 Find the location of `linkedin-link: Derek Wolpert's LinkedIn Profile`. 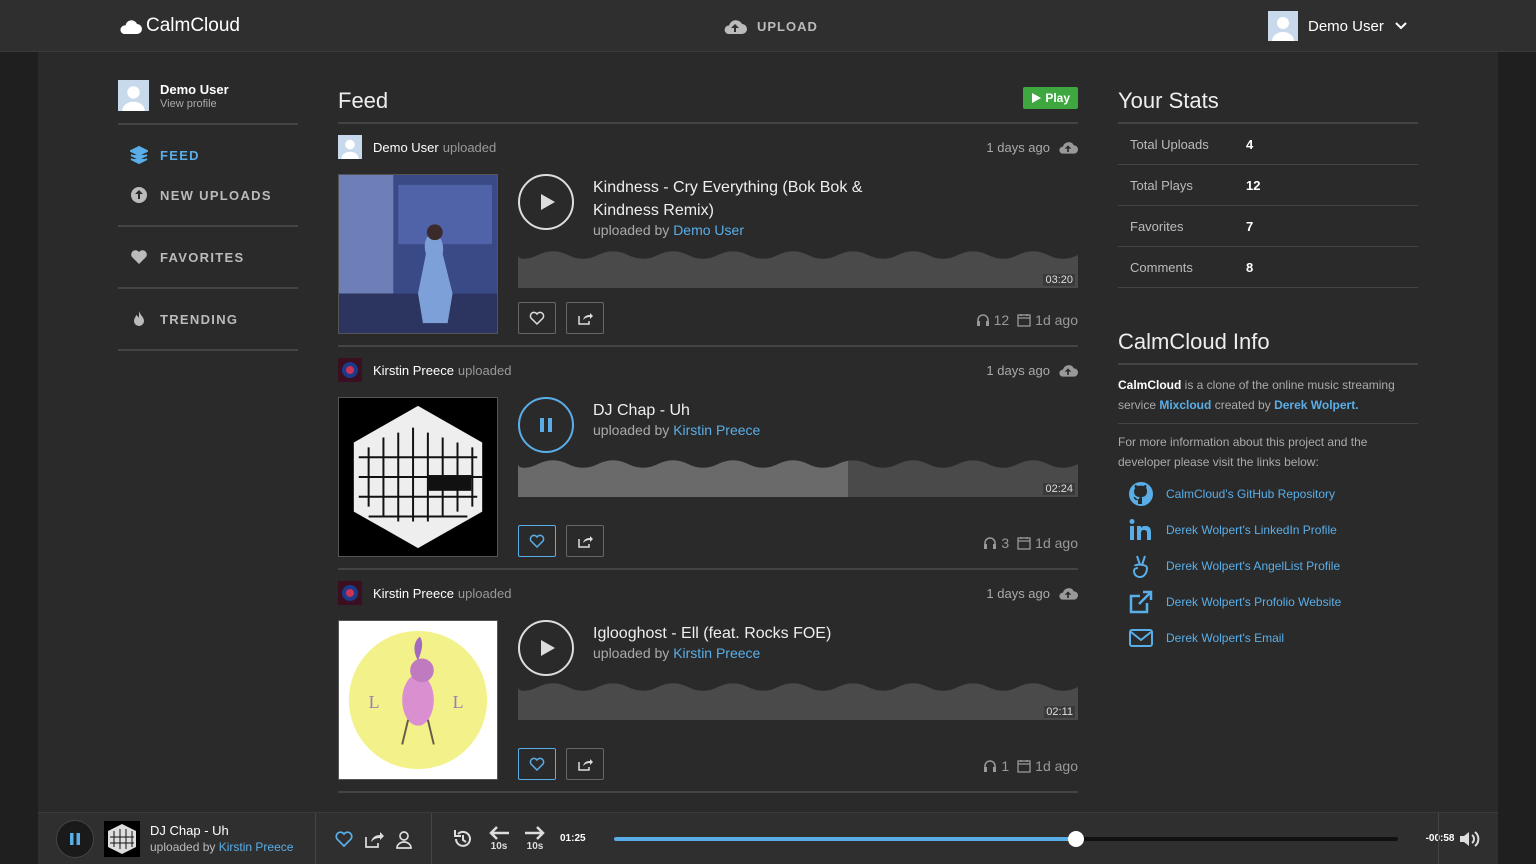

linkedin-link: Derek Wolpert's LinkedIn Profile is located at coordinates (1268, 530).